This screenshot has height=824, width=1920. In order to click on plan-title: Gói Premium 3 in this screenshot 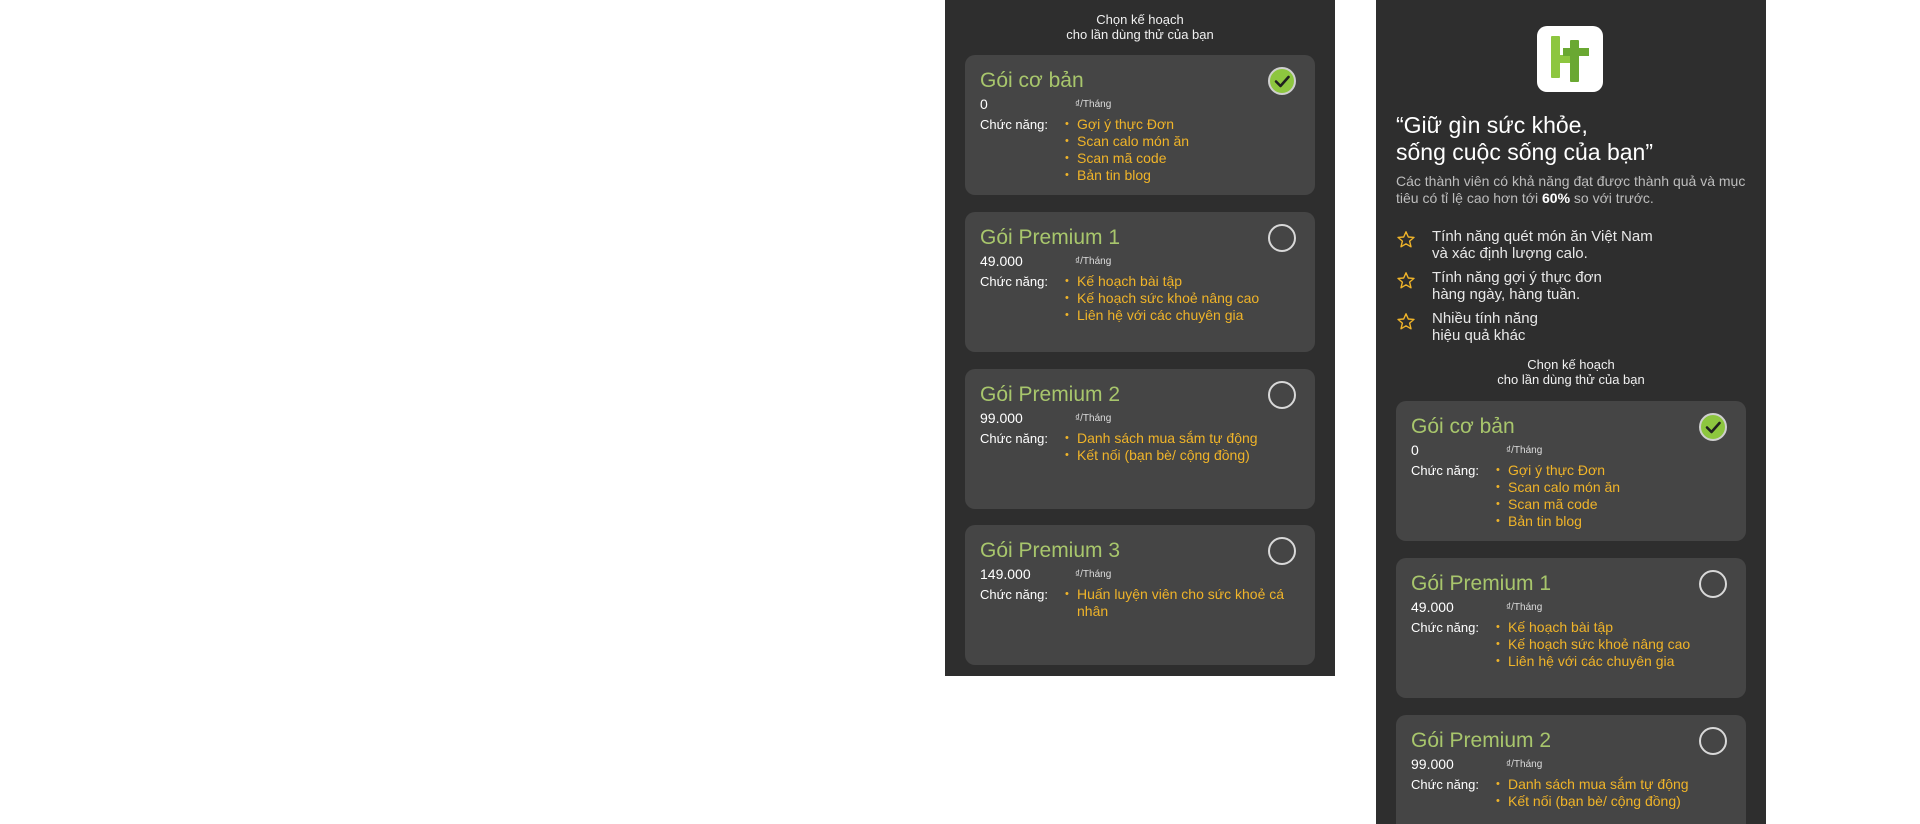, I will do `click(1050, 550)`.